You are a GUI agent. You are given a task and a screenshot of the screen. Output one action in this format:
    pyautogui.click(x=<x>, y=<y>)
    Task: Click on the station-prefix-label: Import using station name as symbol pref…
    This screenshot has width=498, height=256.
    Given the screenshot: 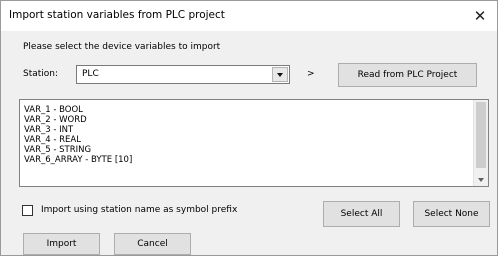 What is the action you would take?
    pyautogui.click(x=139, y=210)
    